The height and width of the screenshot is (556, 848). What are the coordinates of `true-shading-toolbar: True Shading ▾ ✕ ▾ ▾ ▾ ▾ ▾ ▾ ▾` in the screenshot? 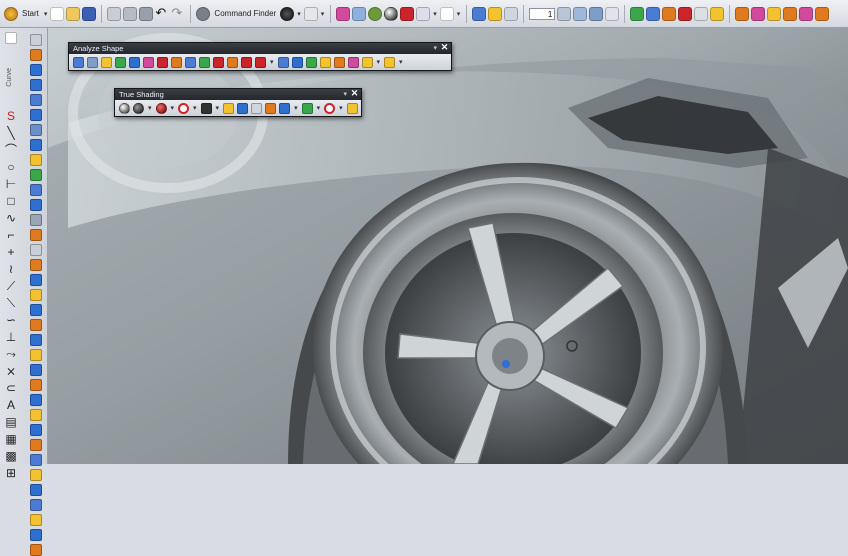 It's located at (238, 102).